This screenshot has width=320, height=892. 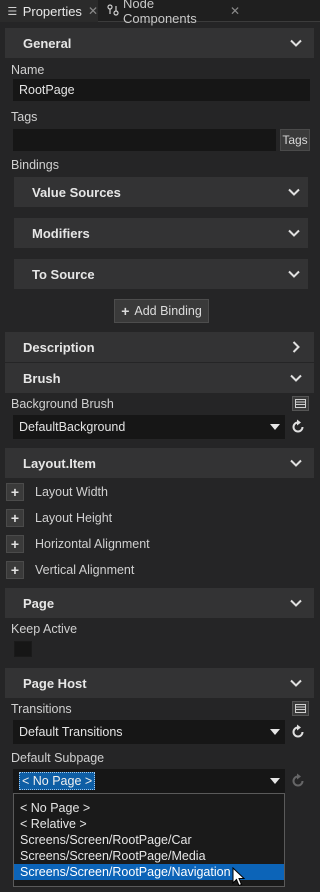 What do you see at coordinates (161, 233) in the screenshot?
I see `subsection-modifiers: Modifiers` at bounding box center [161, 233].